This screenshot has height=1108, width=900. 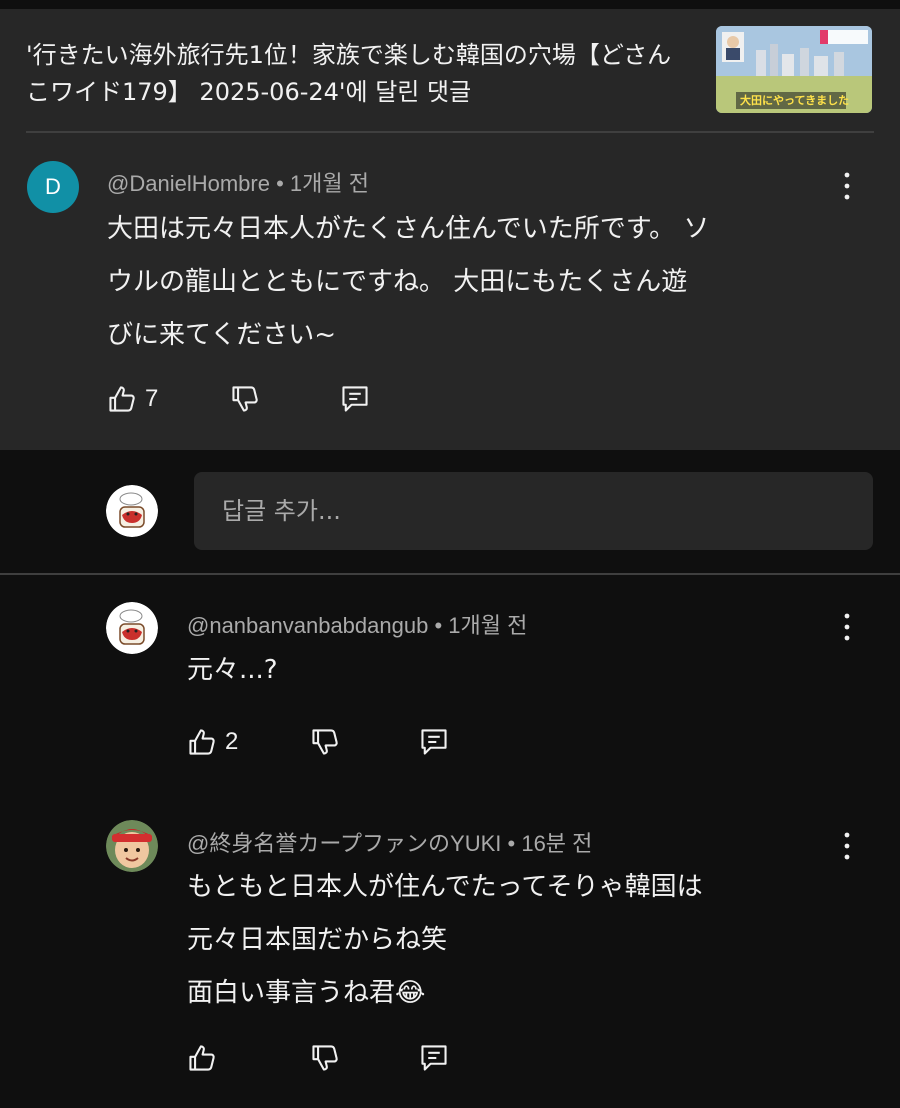 I want to click on comment-author: @DanielHombre, so click(x=188, y=183).